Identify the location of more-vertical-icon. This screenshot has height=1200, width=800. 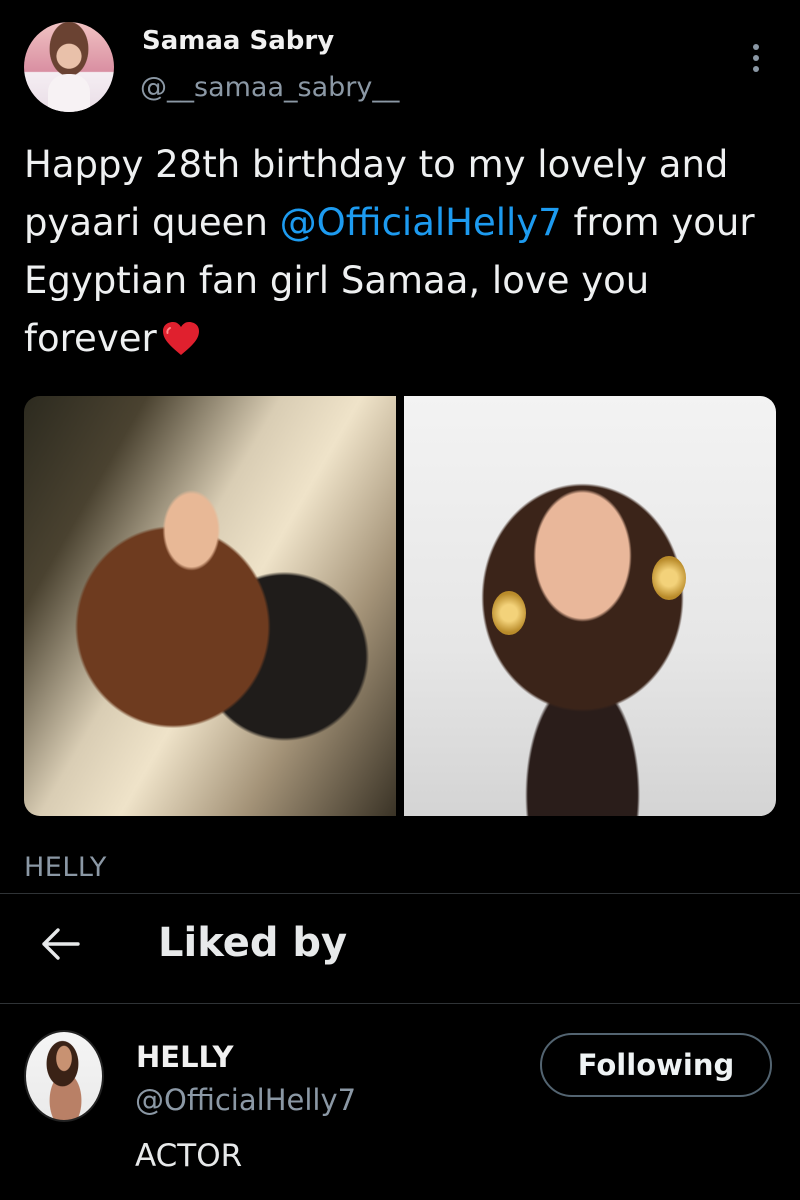
(756, 61).